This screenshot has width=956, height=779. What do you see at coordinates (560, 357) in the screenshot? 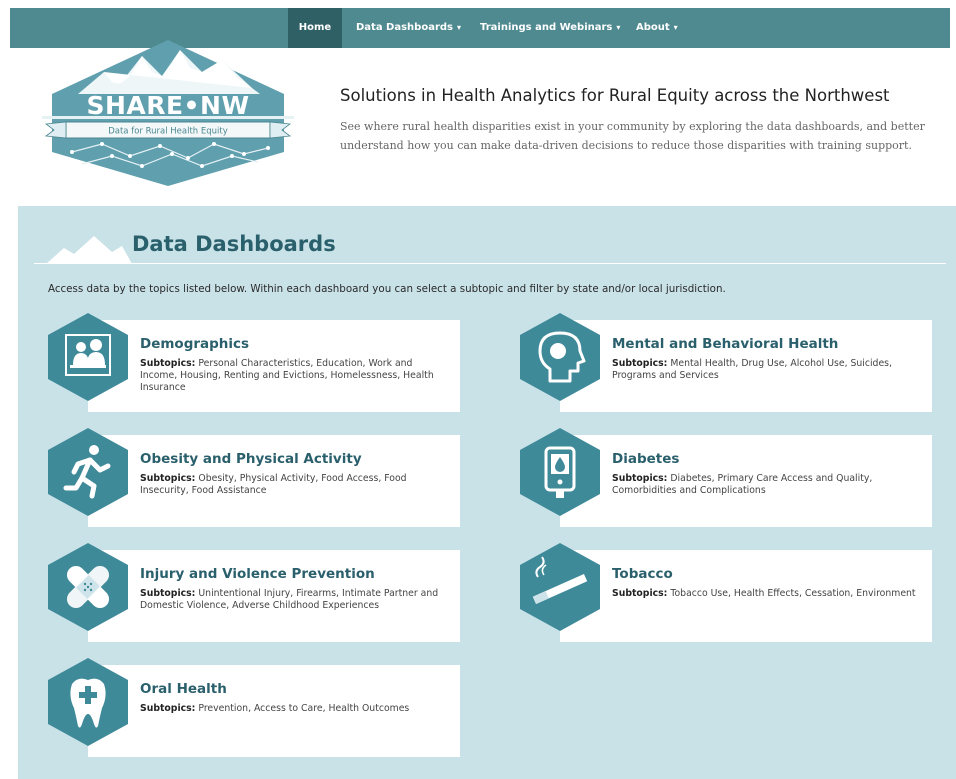
I see `head-profile-icon` at bounding box center [560, 357].